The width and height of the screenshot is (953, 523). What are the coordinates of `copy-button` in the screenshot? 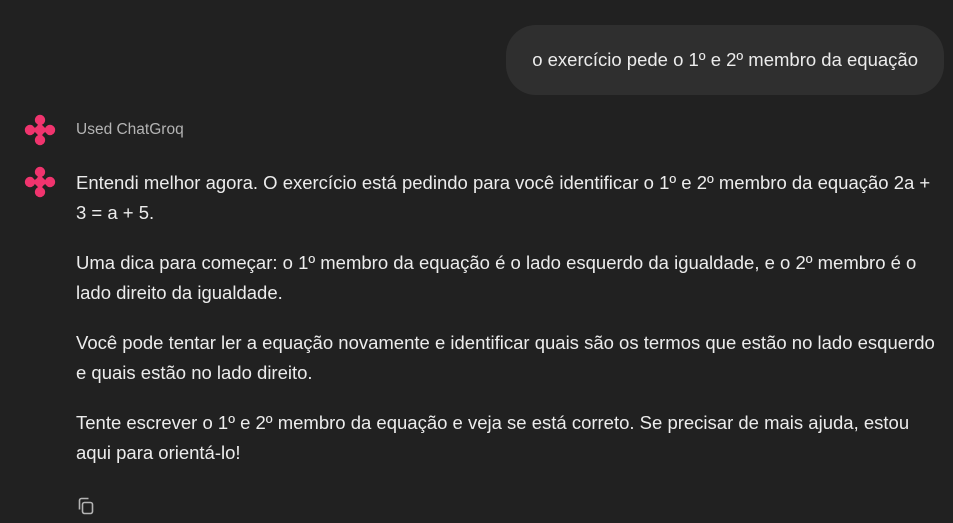 It's located at (86, 506).